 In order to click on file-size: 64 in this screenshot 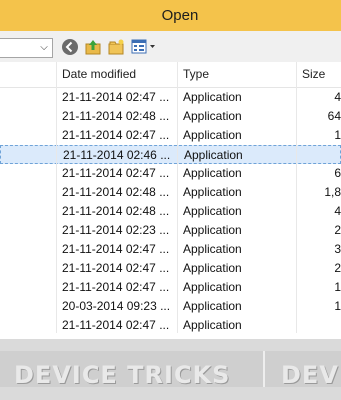, I will do `click(334, 116)`.